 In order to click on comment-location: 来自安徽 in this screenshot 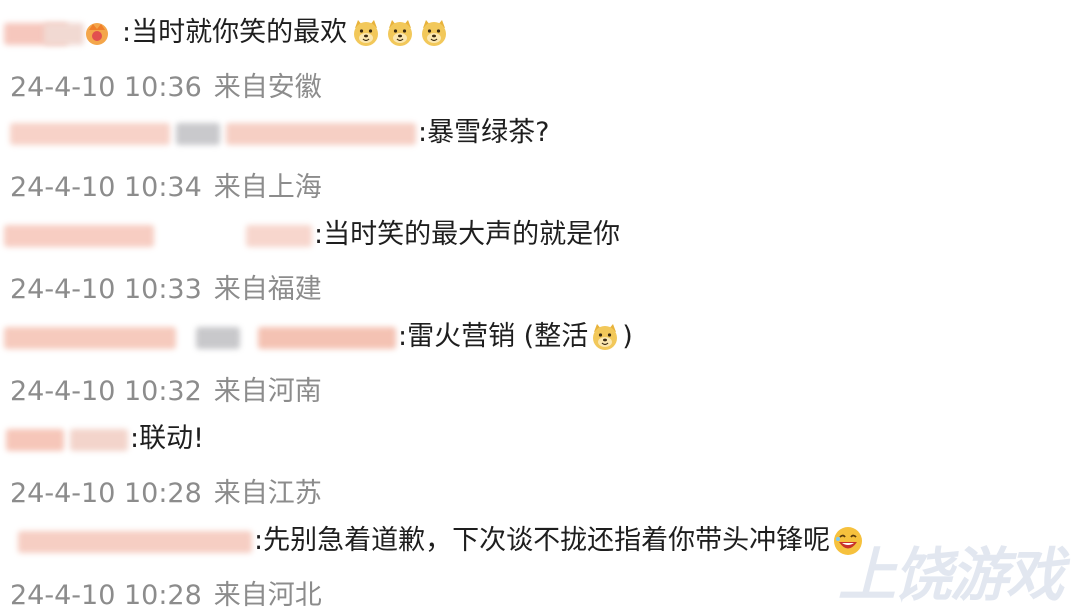, I will do `click(267, 87)`.